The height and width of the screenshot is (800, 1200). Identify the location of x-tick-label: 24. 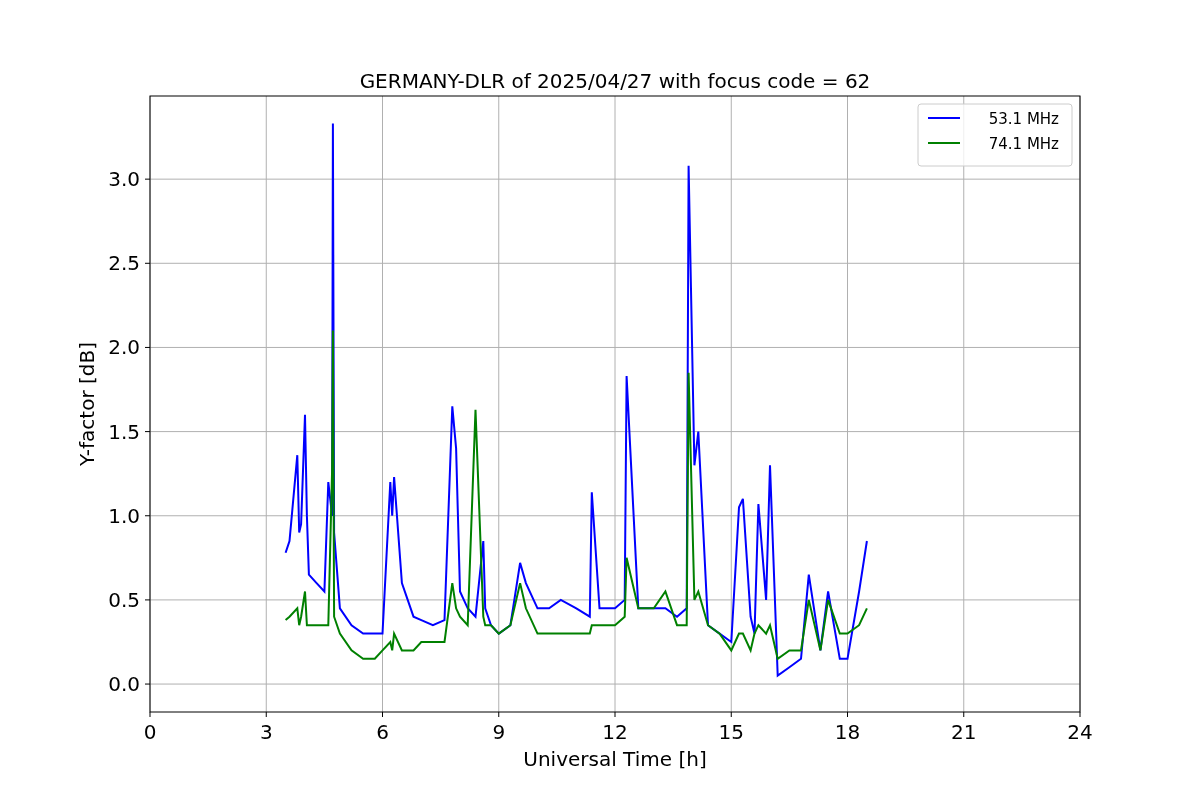
(1080, 732).